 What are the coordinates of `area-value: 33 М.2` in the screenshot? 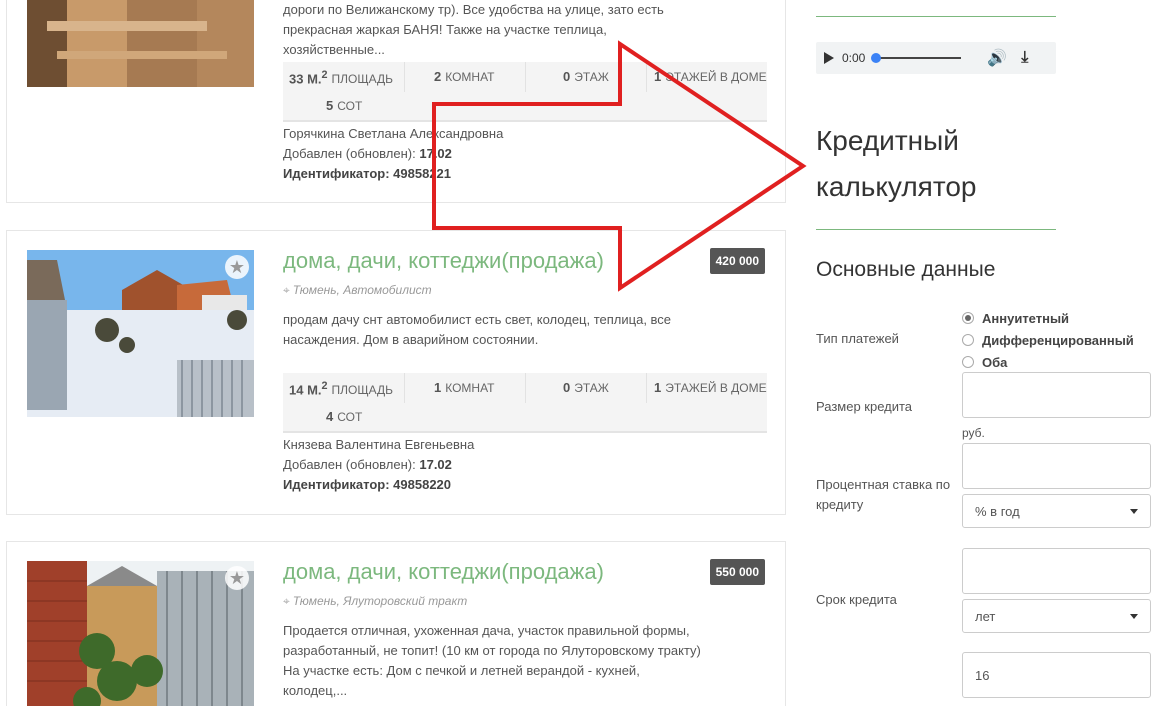 It's located at (308, 78).